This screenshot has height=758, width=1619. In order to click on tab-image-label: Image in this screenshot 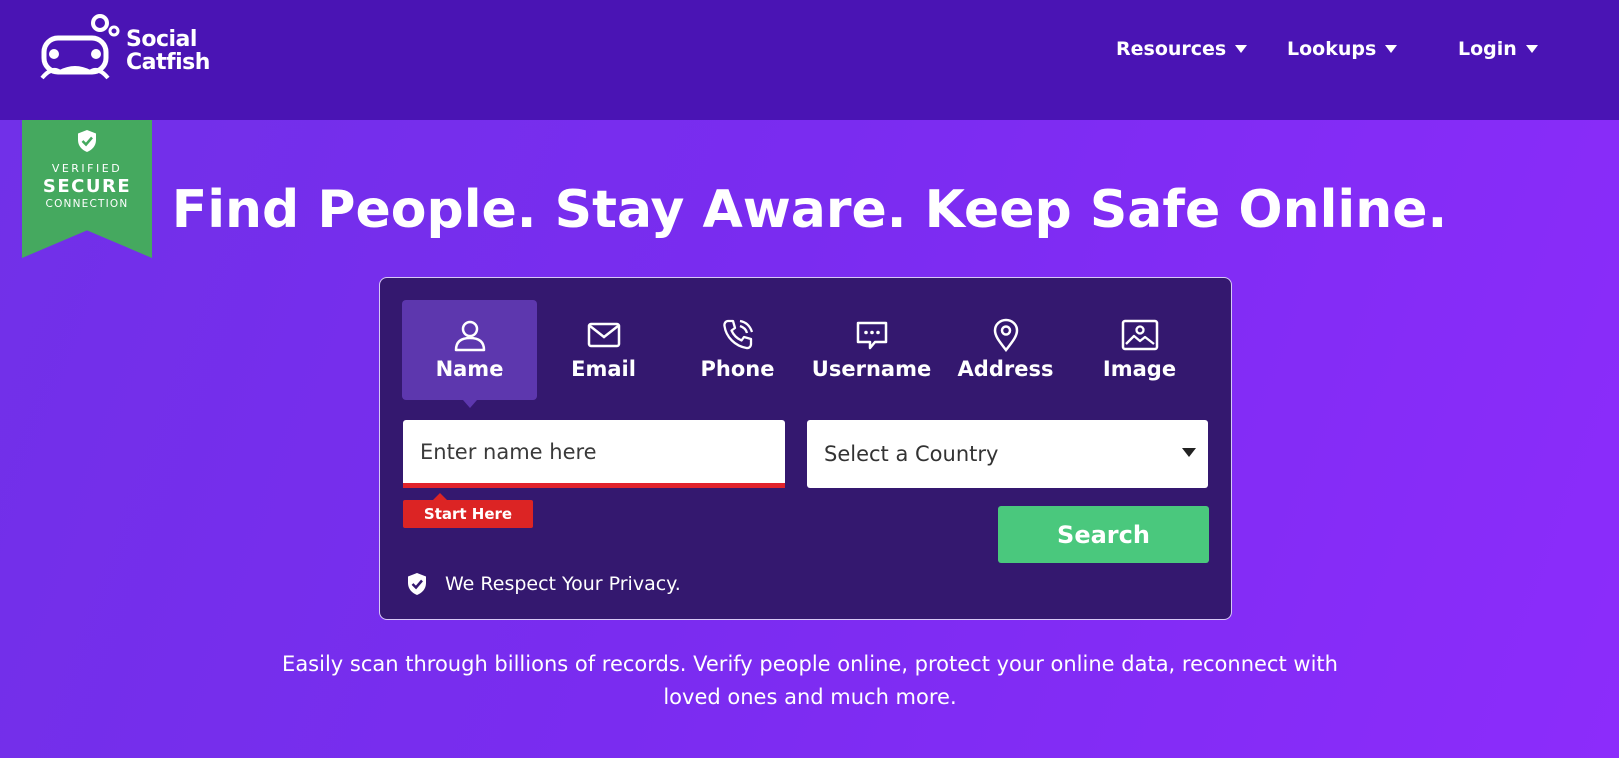, I will do `click(1139, 369)`.